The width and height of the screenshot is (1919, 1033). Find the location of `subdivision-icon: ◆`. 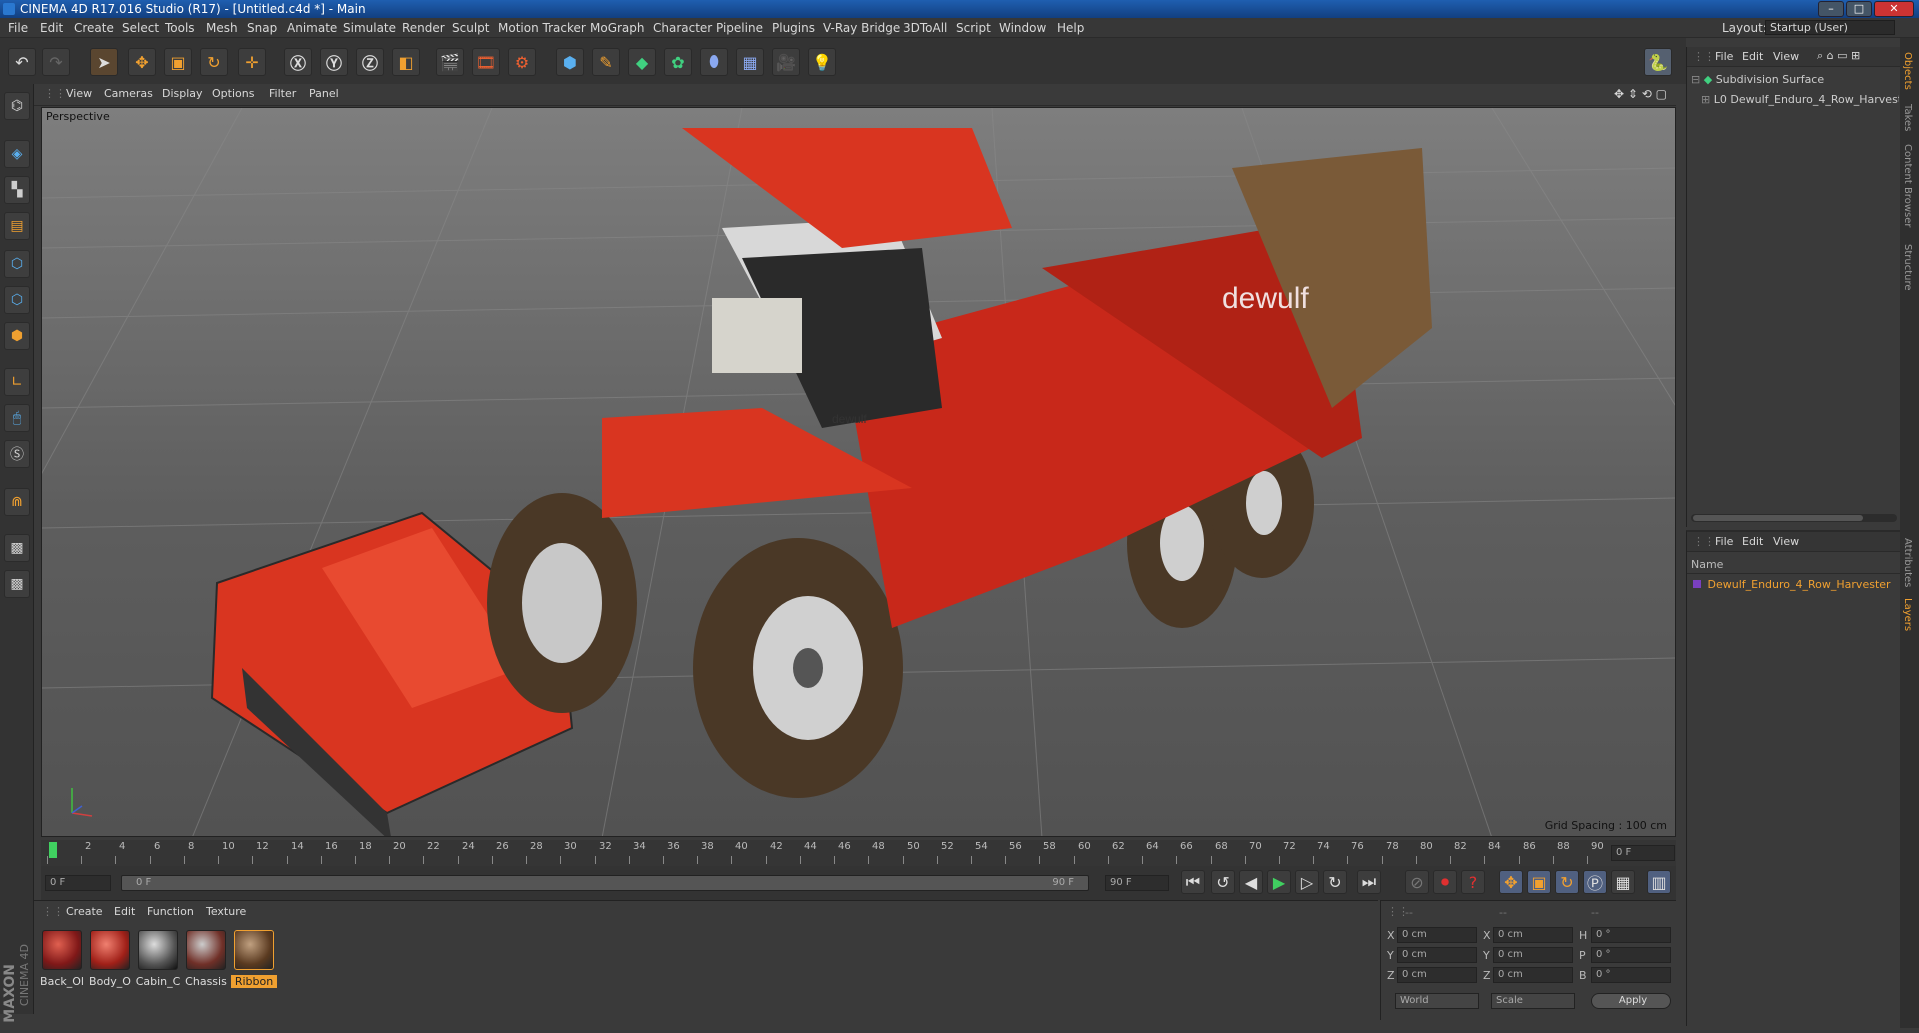

subdivision-icon: ◆ is located at coordinates (642, 62).